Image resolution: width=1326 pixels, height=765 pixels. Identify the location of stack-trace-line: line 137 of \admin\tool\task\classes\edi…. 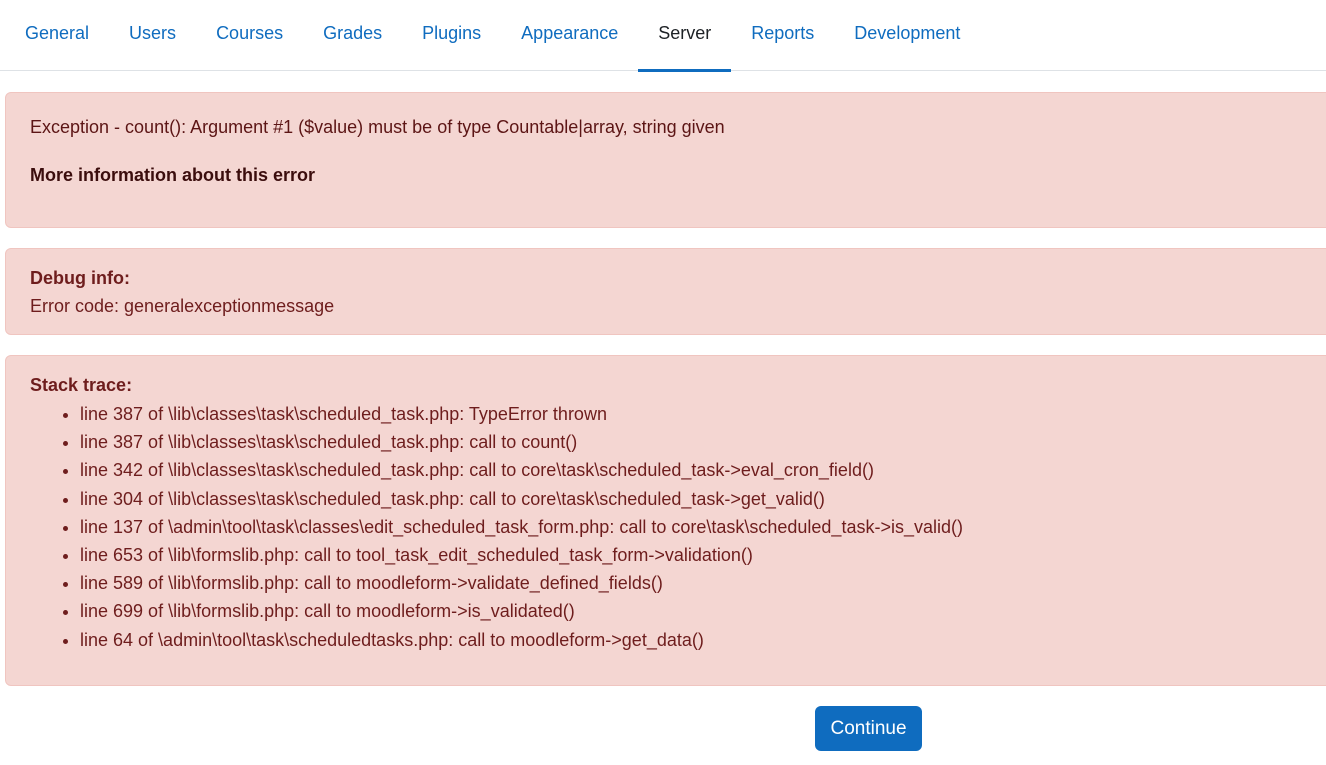
(697, 527).